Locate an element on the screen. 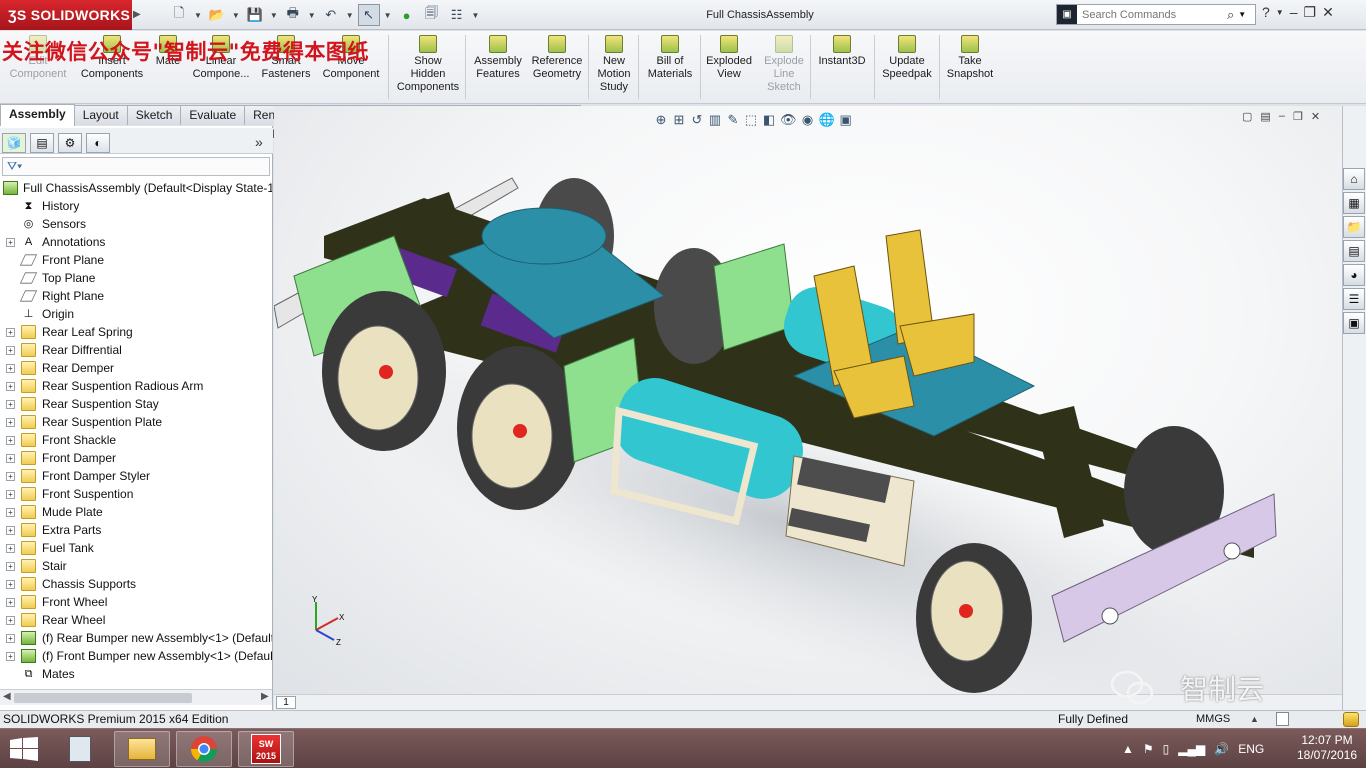 The height and width of the screenshot is (768, 1366). solidworks-logo: ƷS SOLIDWORKS is located at coordinates (66, 15).